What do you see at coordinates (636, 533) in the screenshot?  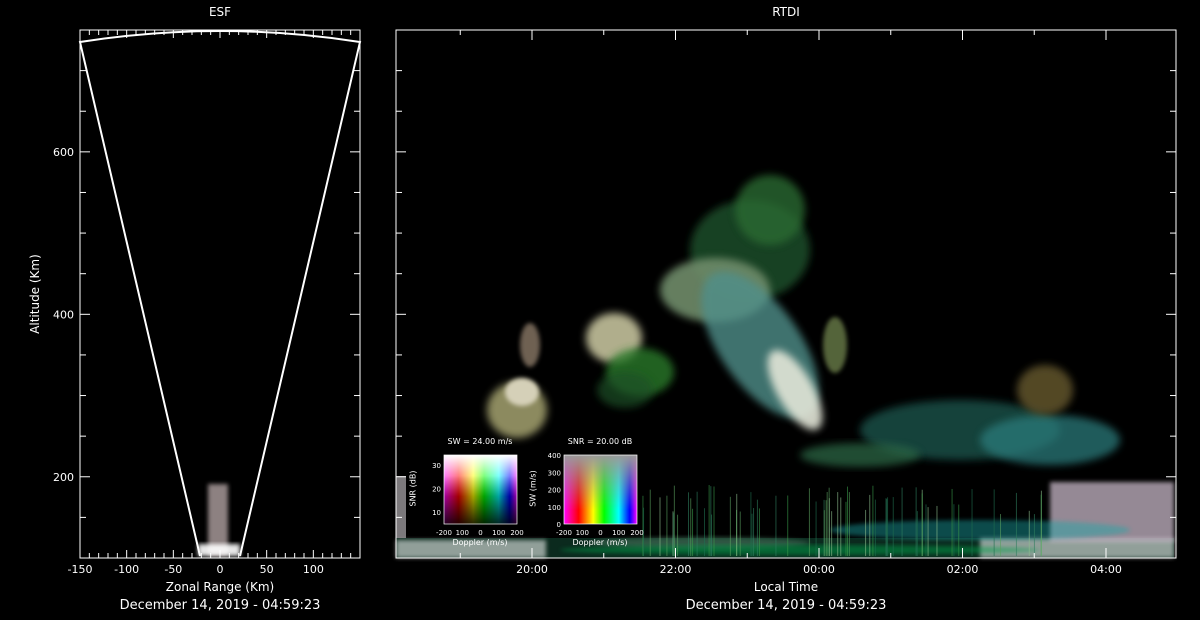 I see `legend-snr-x-tick-label: 200` at bounding box center [636, 533].